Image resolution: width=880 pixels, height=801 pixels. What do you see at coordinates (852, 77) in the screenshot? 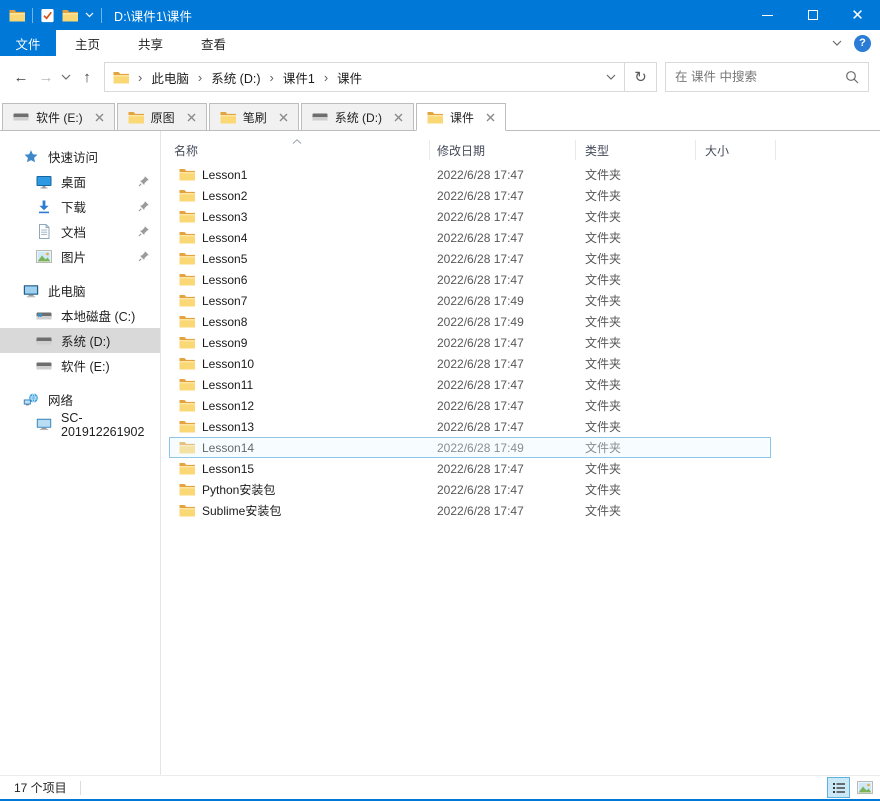
I see `search-icon` at bounding box center [852, 77].